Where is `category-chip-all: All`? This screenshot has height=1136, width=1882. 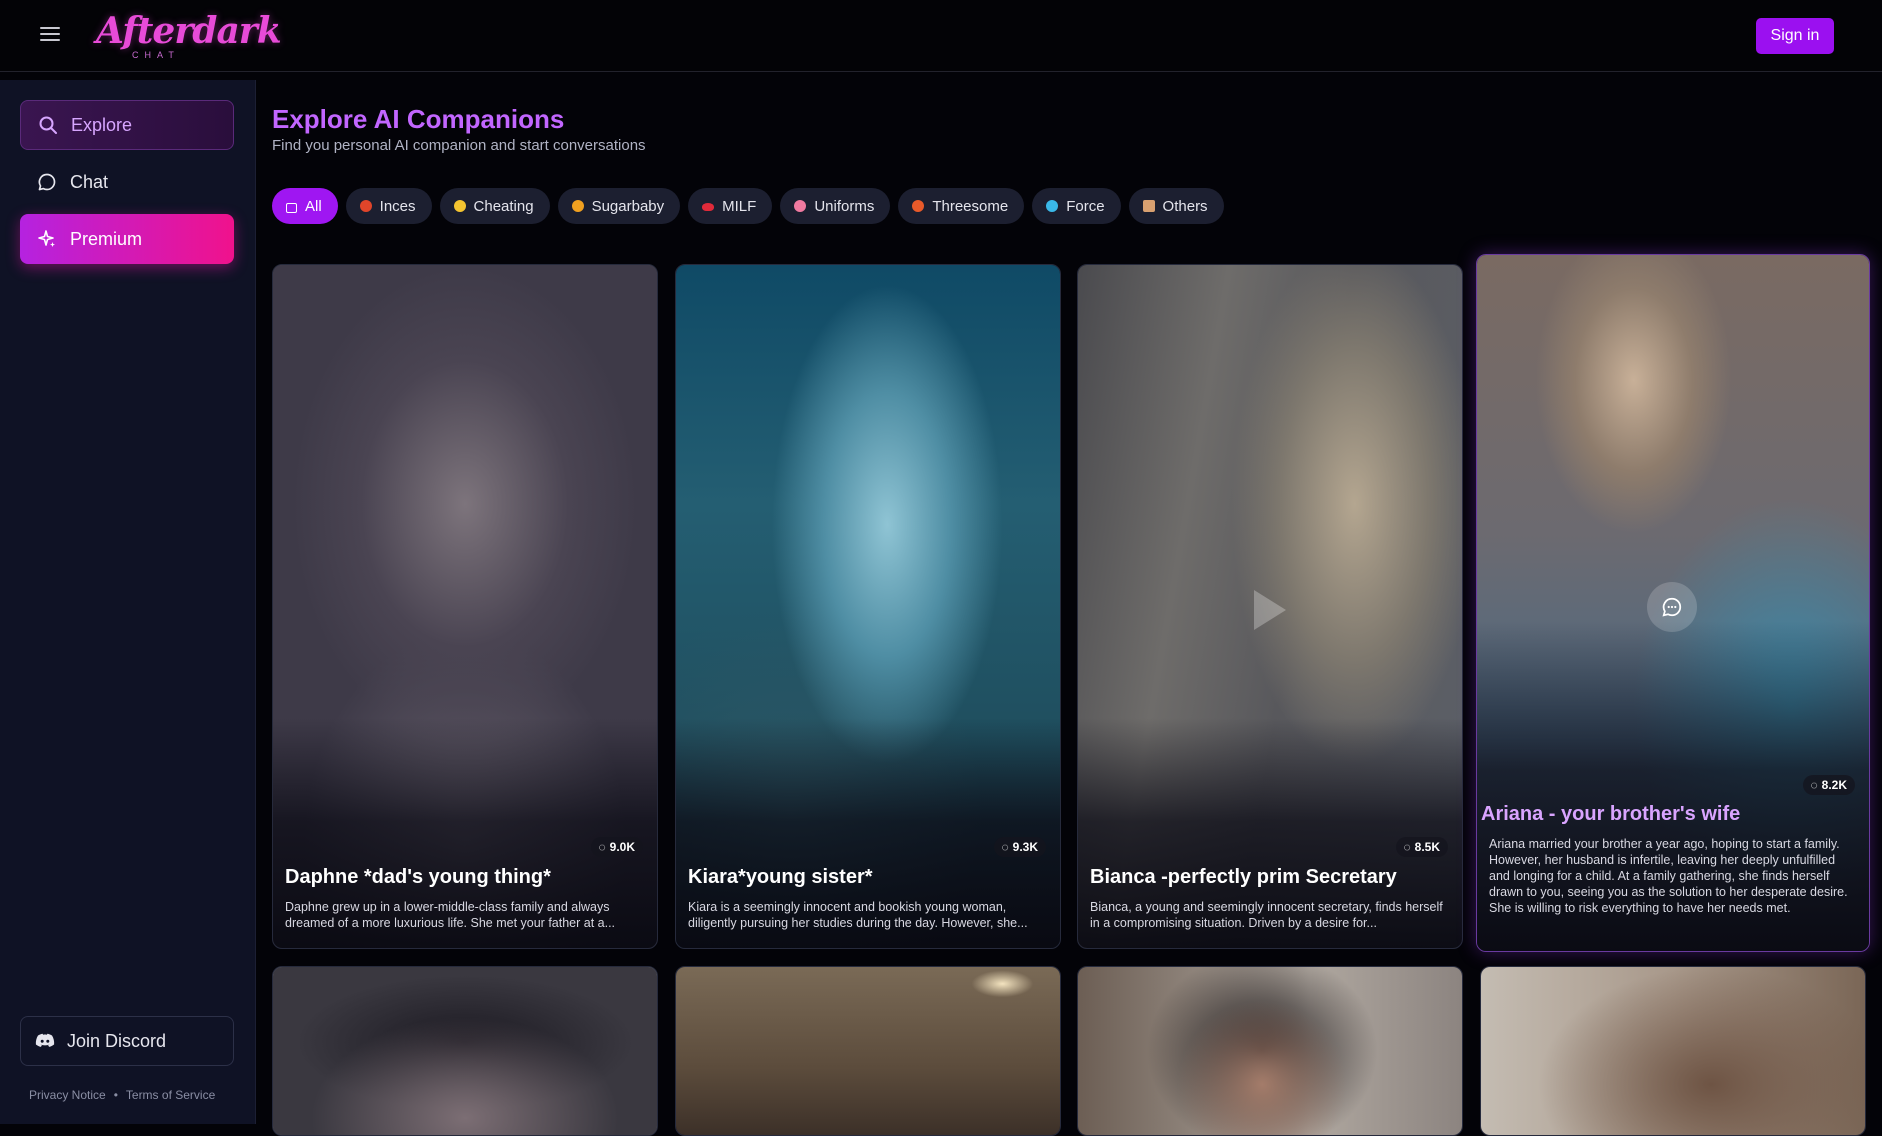
category-chip-all: All is located at coordinates (305, 206).